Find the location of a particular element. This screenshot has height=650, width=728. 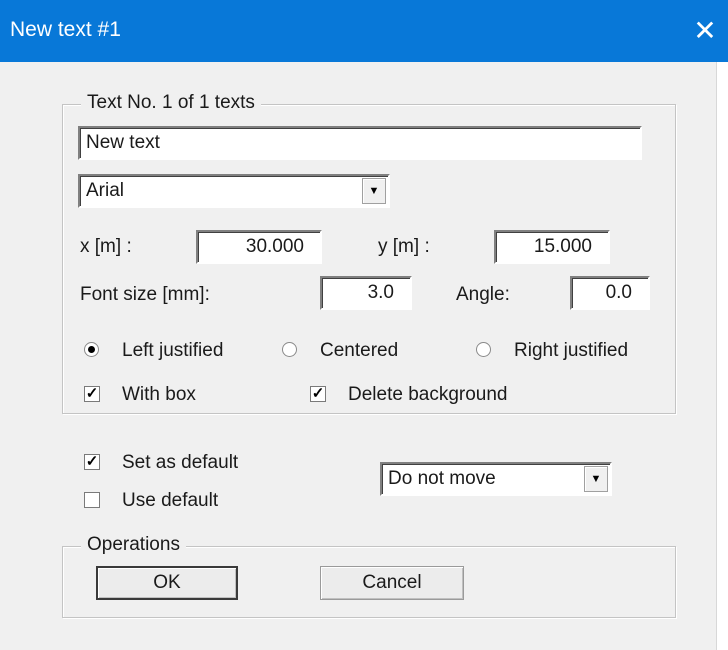

set-as-default-label: Set as default is located at coordinates (180, 463).